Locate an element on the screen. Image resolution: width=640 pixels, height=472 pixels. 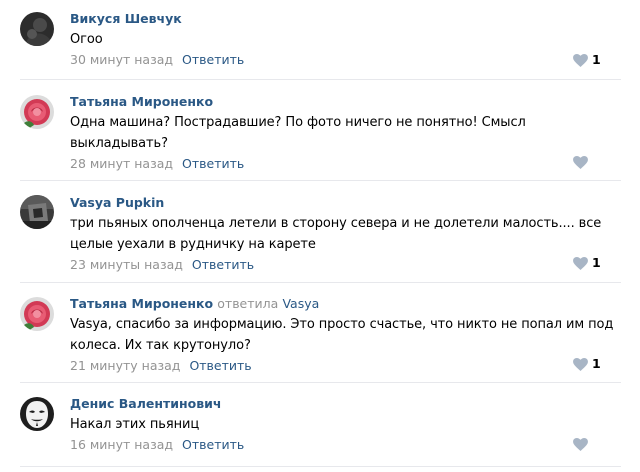
author-line: Vasya Pupkin is located at coordinates (345, 203).